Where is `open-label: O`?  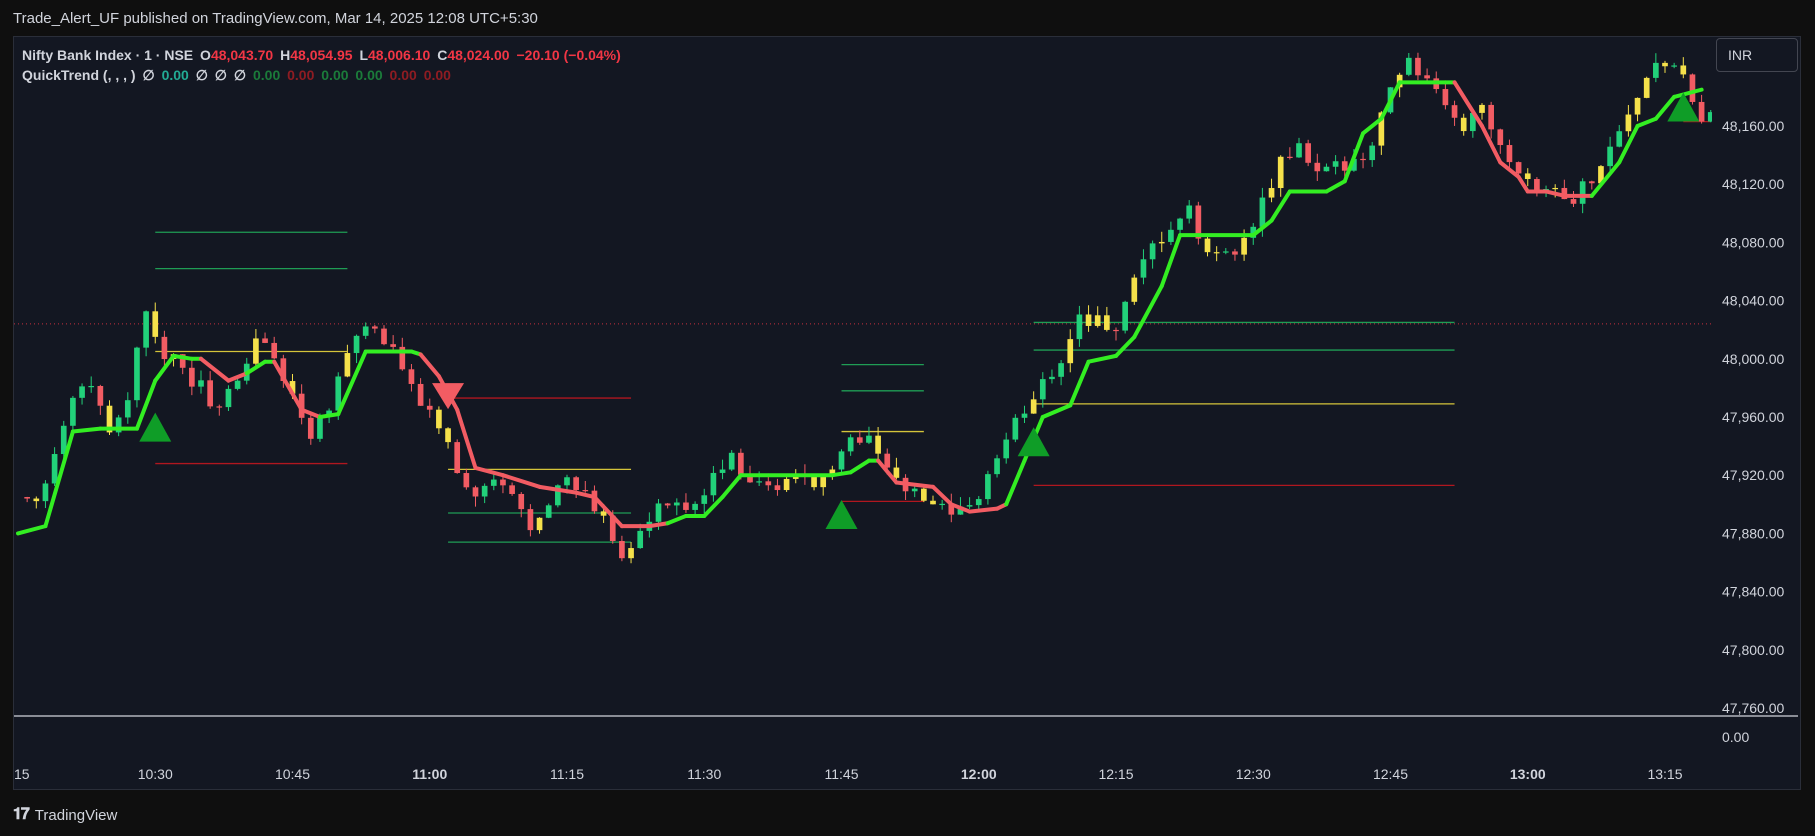
open-label: O is located at coordinates (205, 55).